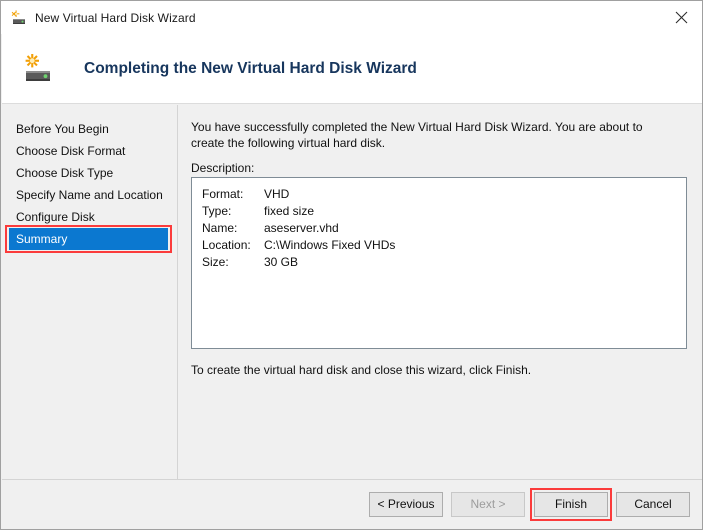 This screenshot has height=530, width=703. What do you see at coordinates (352, 504) in the screenshot?
I see `wizard-footer: < Previous Next > Finish Cancel` at bounding box center [352, 504].